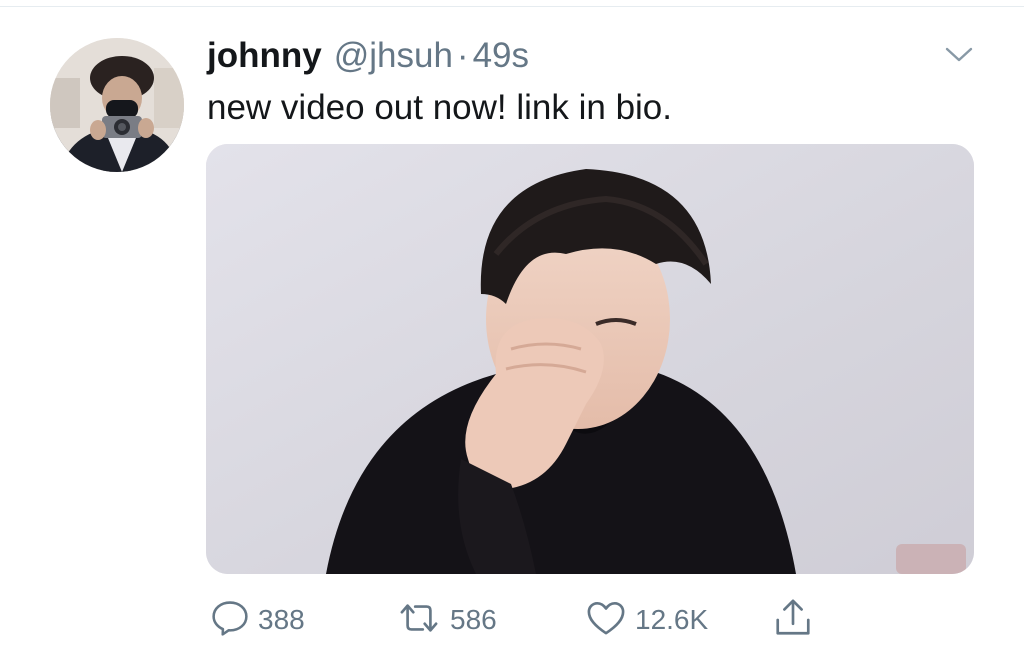 This screenshot has width=1024, height=654. Describe the element at coordinates (393, 56) in the screenshot. I see `handle: @jhsuh` at that location.